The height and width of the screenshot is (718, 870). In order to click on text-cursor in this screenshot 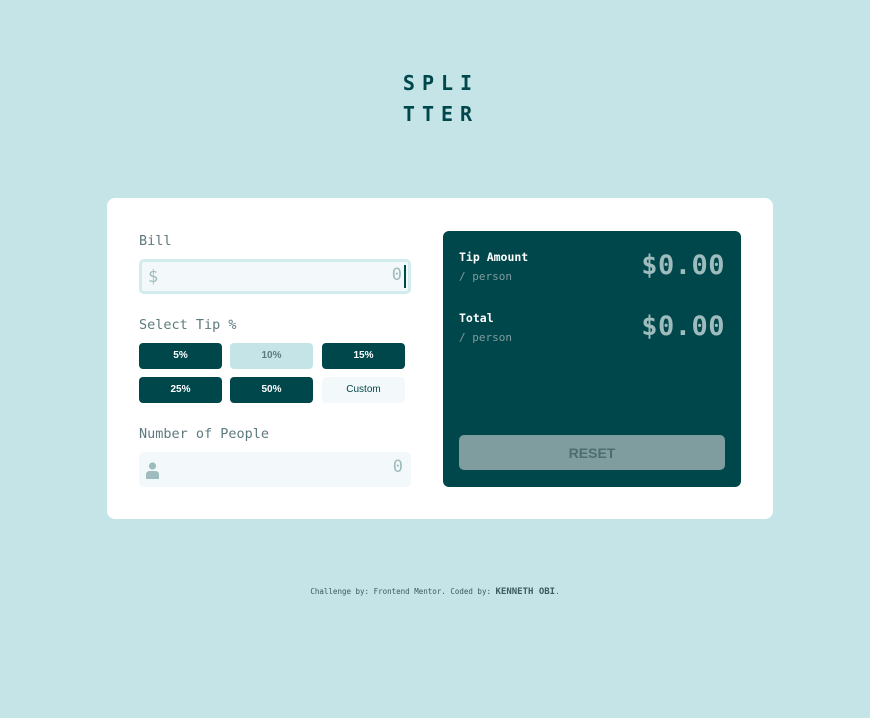, I will do `click(405, 276)`.